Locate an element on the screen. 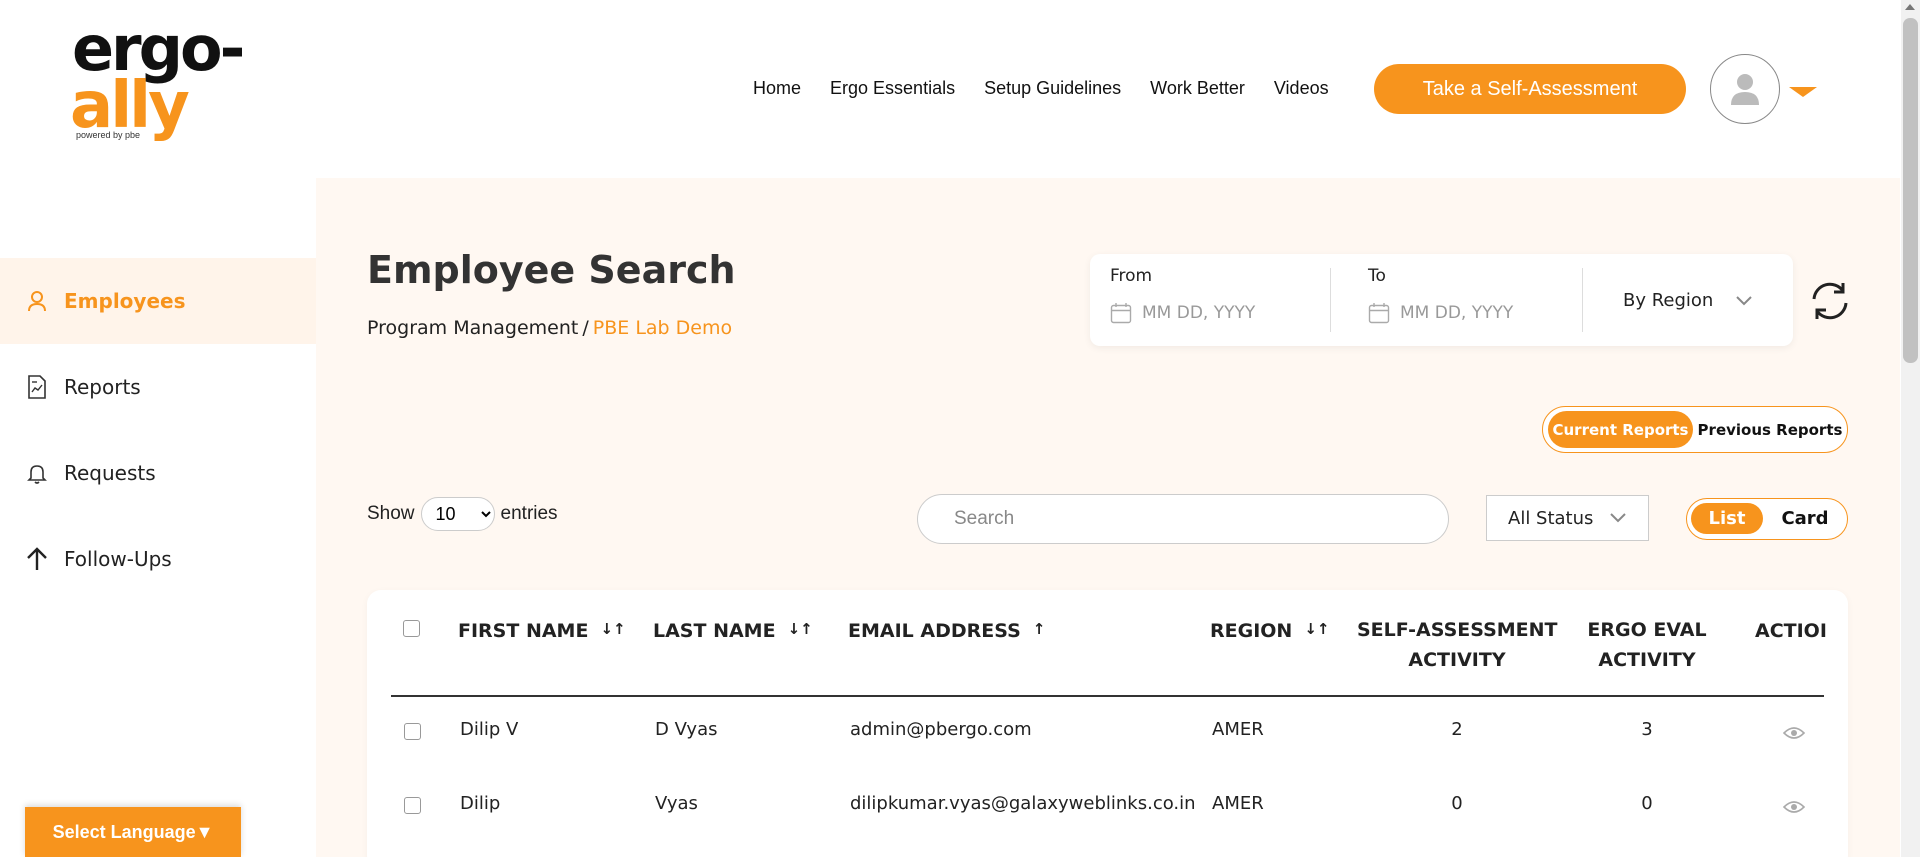  column-header-label: REGION is located at coordinates (1251, 631).